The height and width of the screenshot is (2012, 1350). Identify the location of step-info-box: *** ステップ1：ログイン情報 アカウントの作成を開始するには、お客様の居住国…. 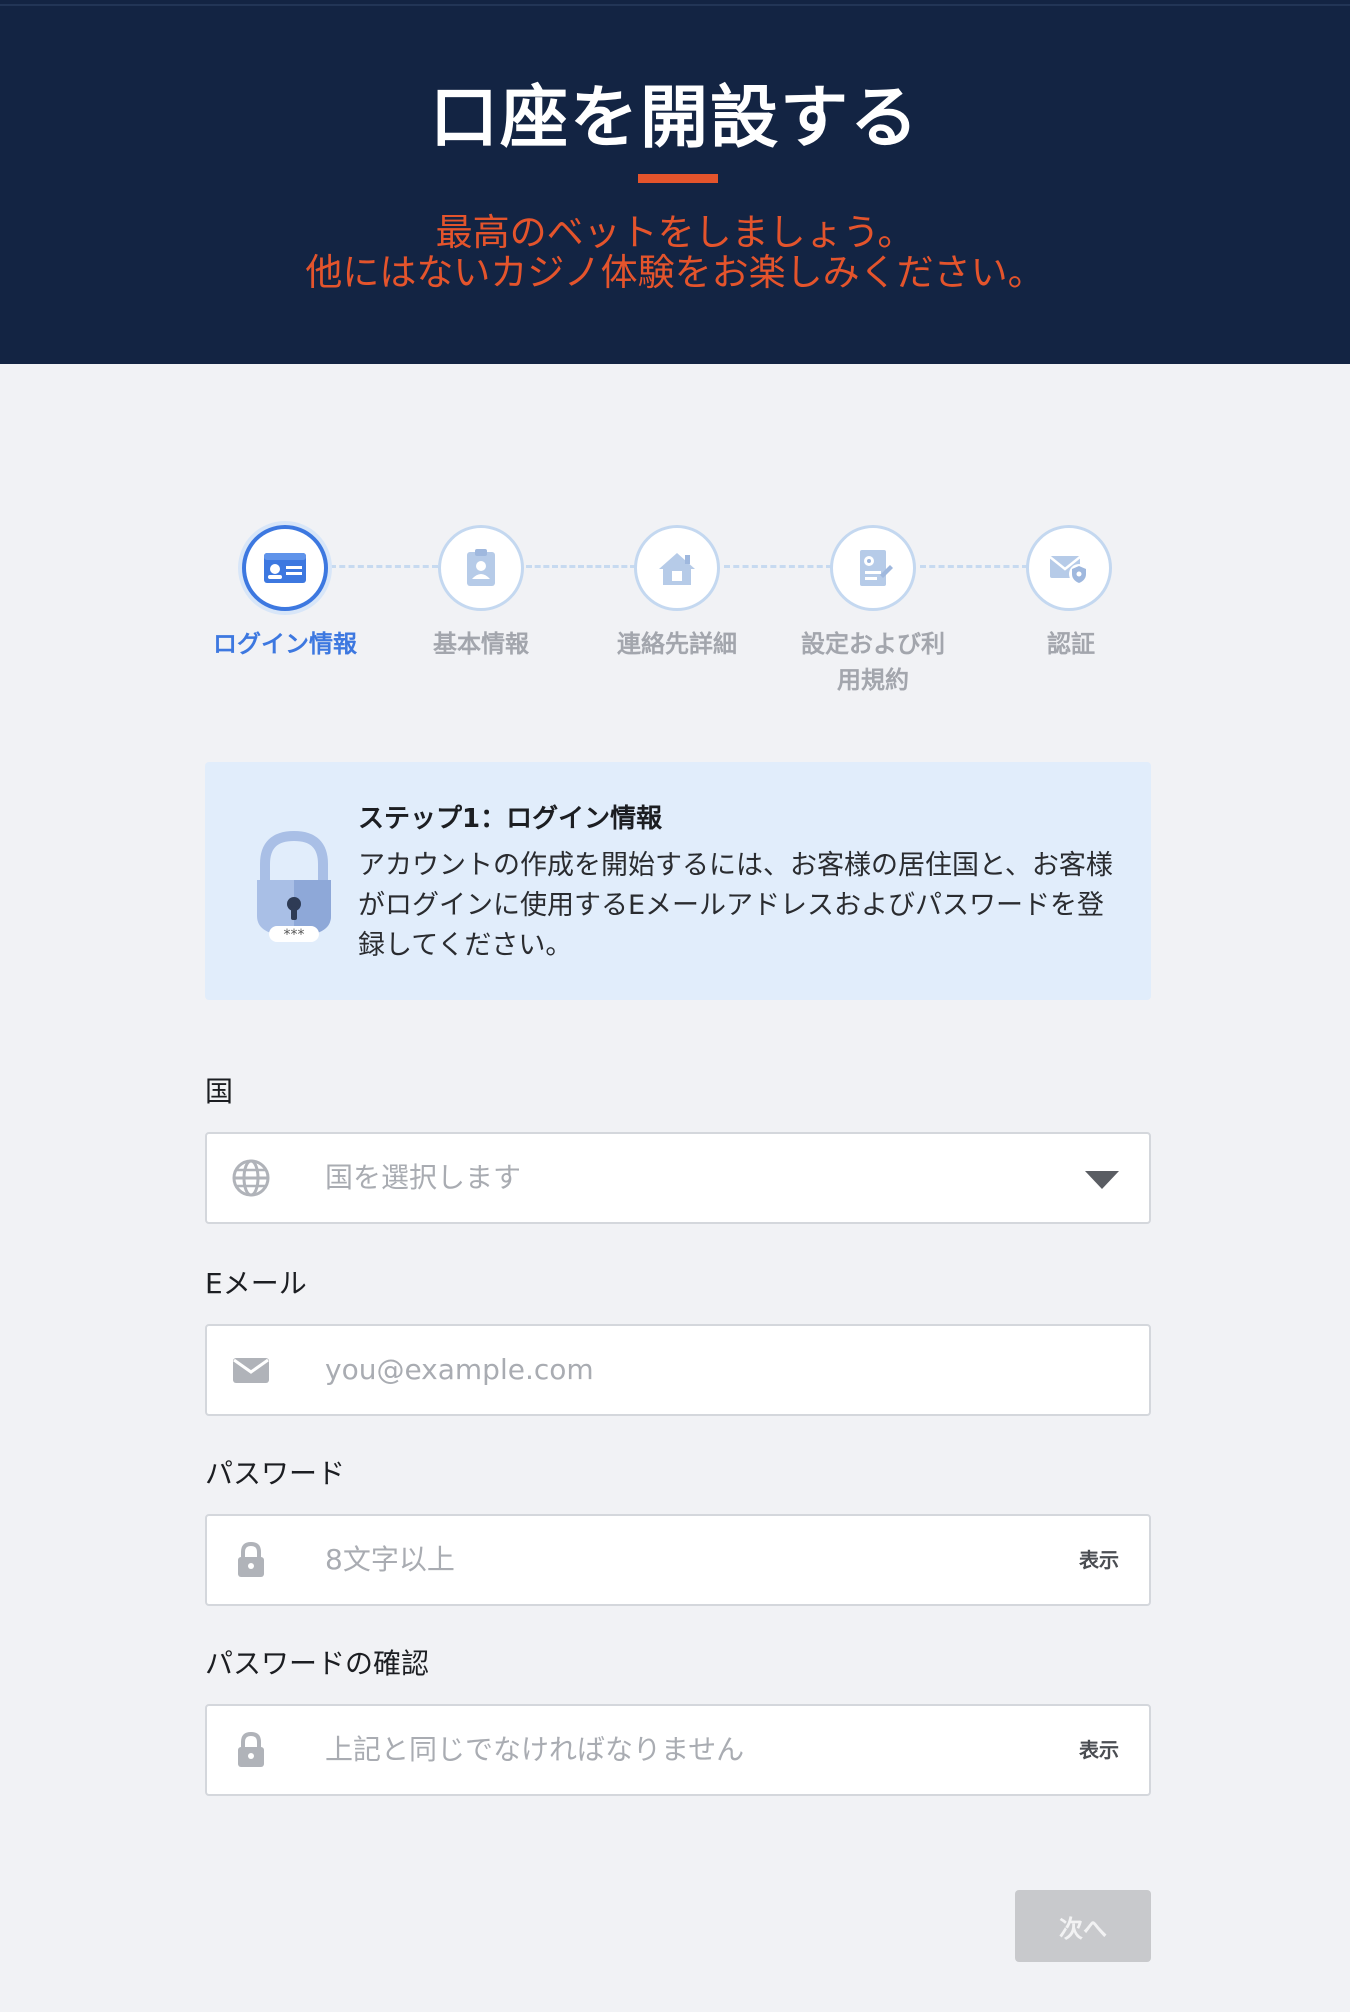
(678, 881).